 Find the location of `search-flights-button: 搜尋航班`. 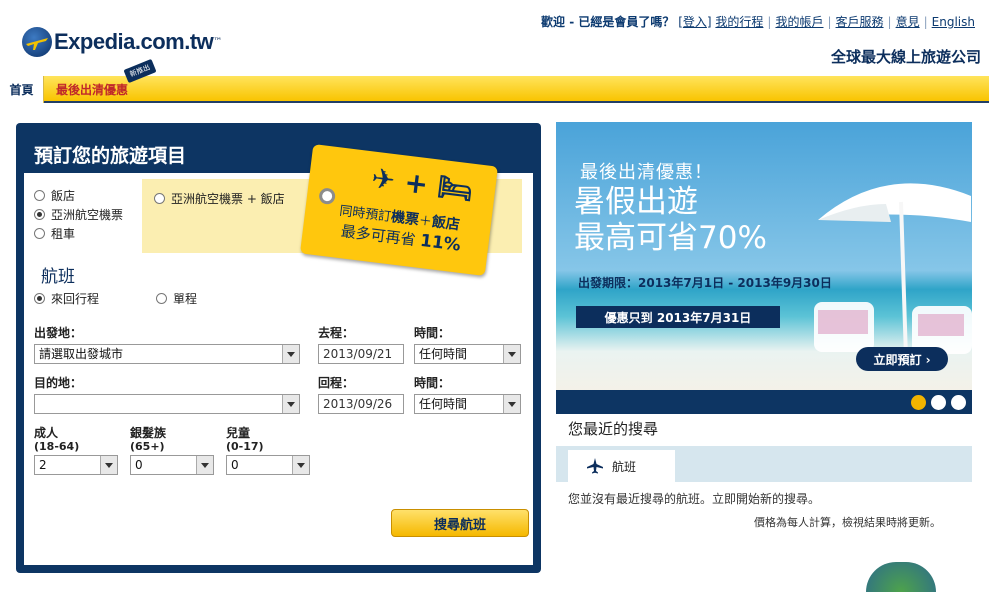

search-flights-button: 搜尋航班 is located at coordinates (460, 523).